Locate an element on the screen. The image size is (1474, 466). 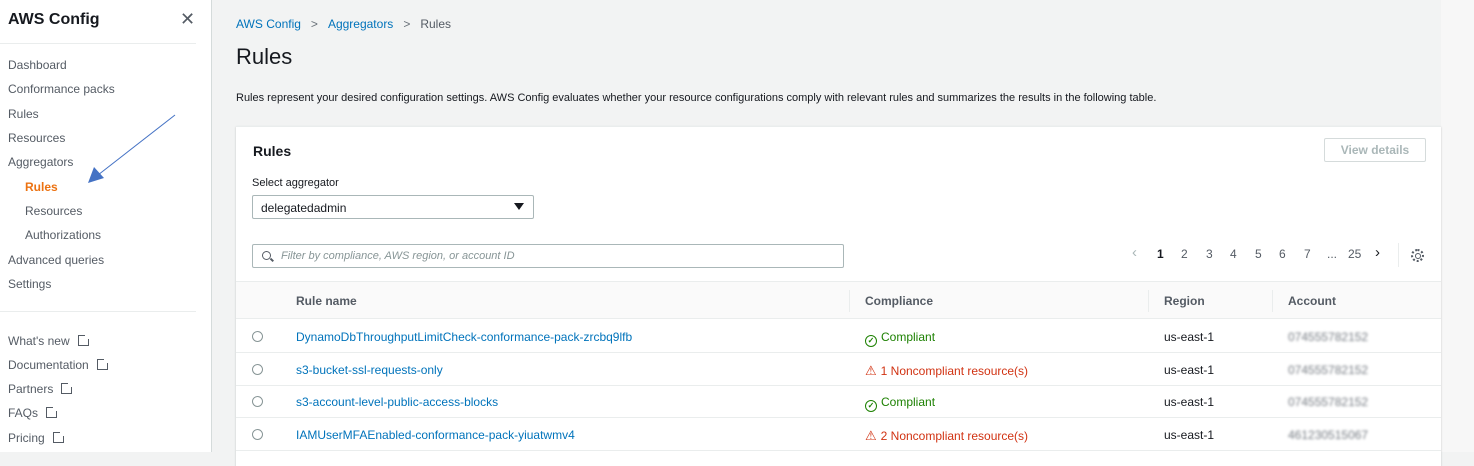
caret-down-icon is located at coordinates (519, 206).